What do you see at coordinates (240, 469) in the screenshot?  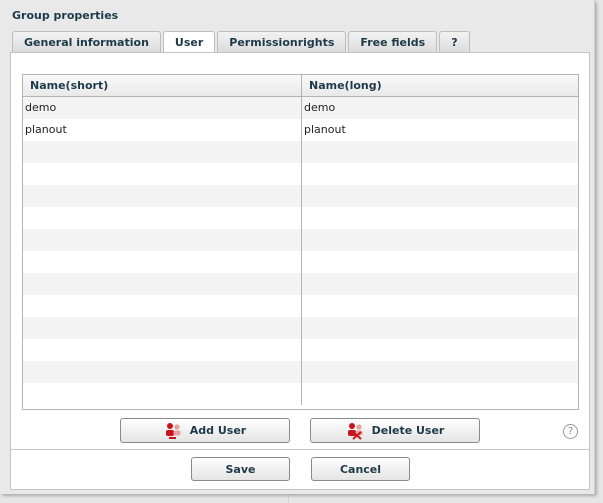 I see `save-button: Save` at bounding box center [240, 469].